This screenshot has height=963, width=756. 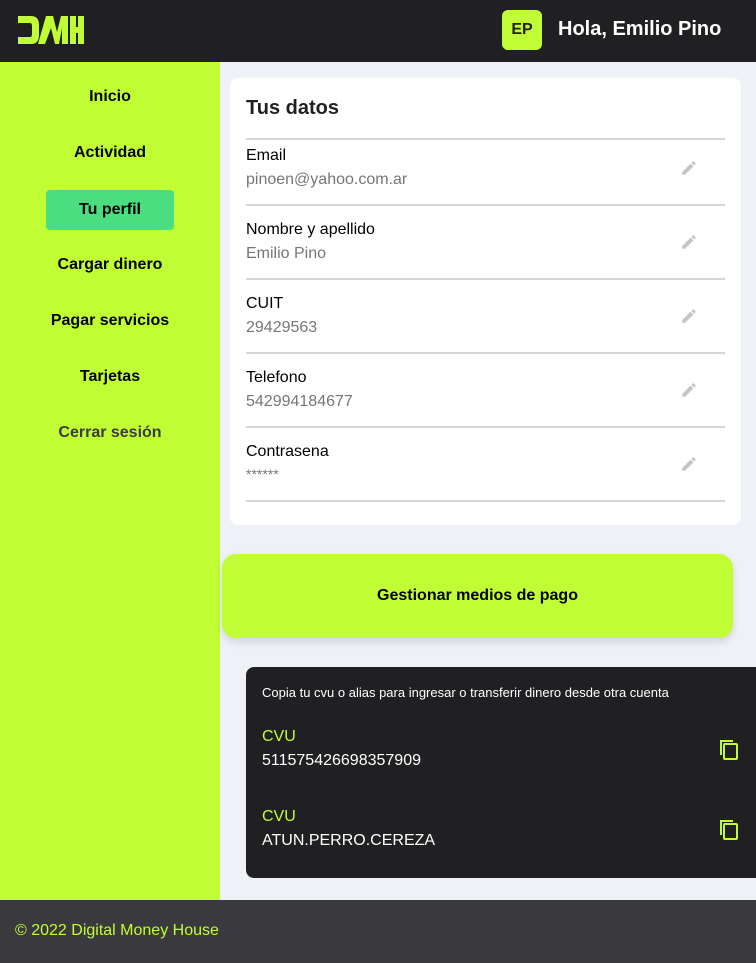 What do you see at coordinates (110, 377) in the screenshot?
I see `sidebar-item-tarjetas: Tarjetas` at bounding box center [110, 377].